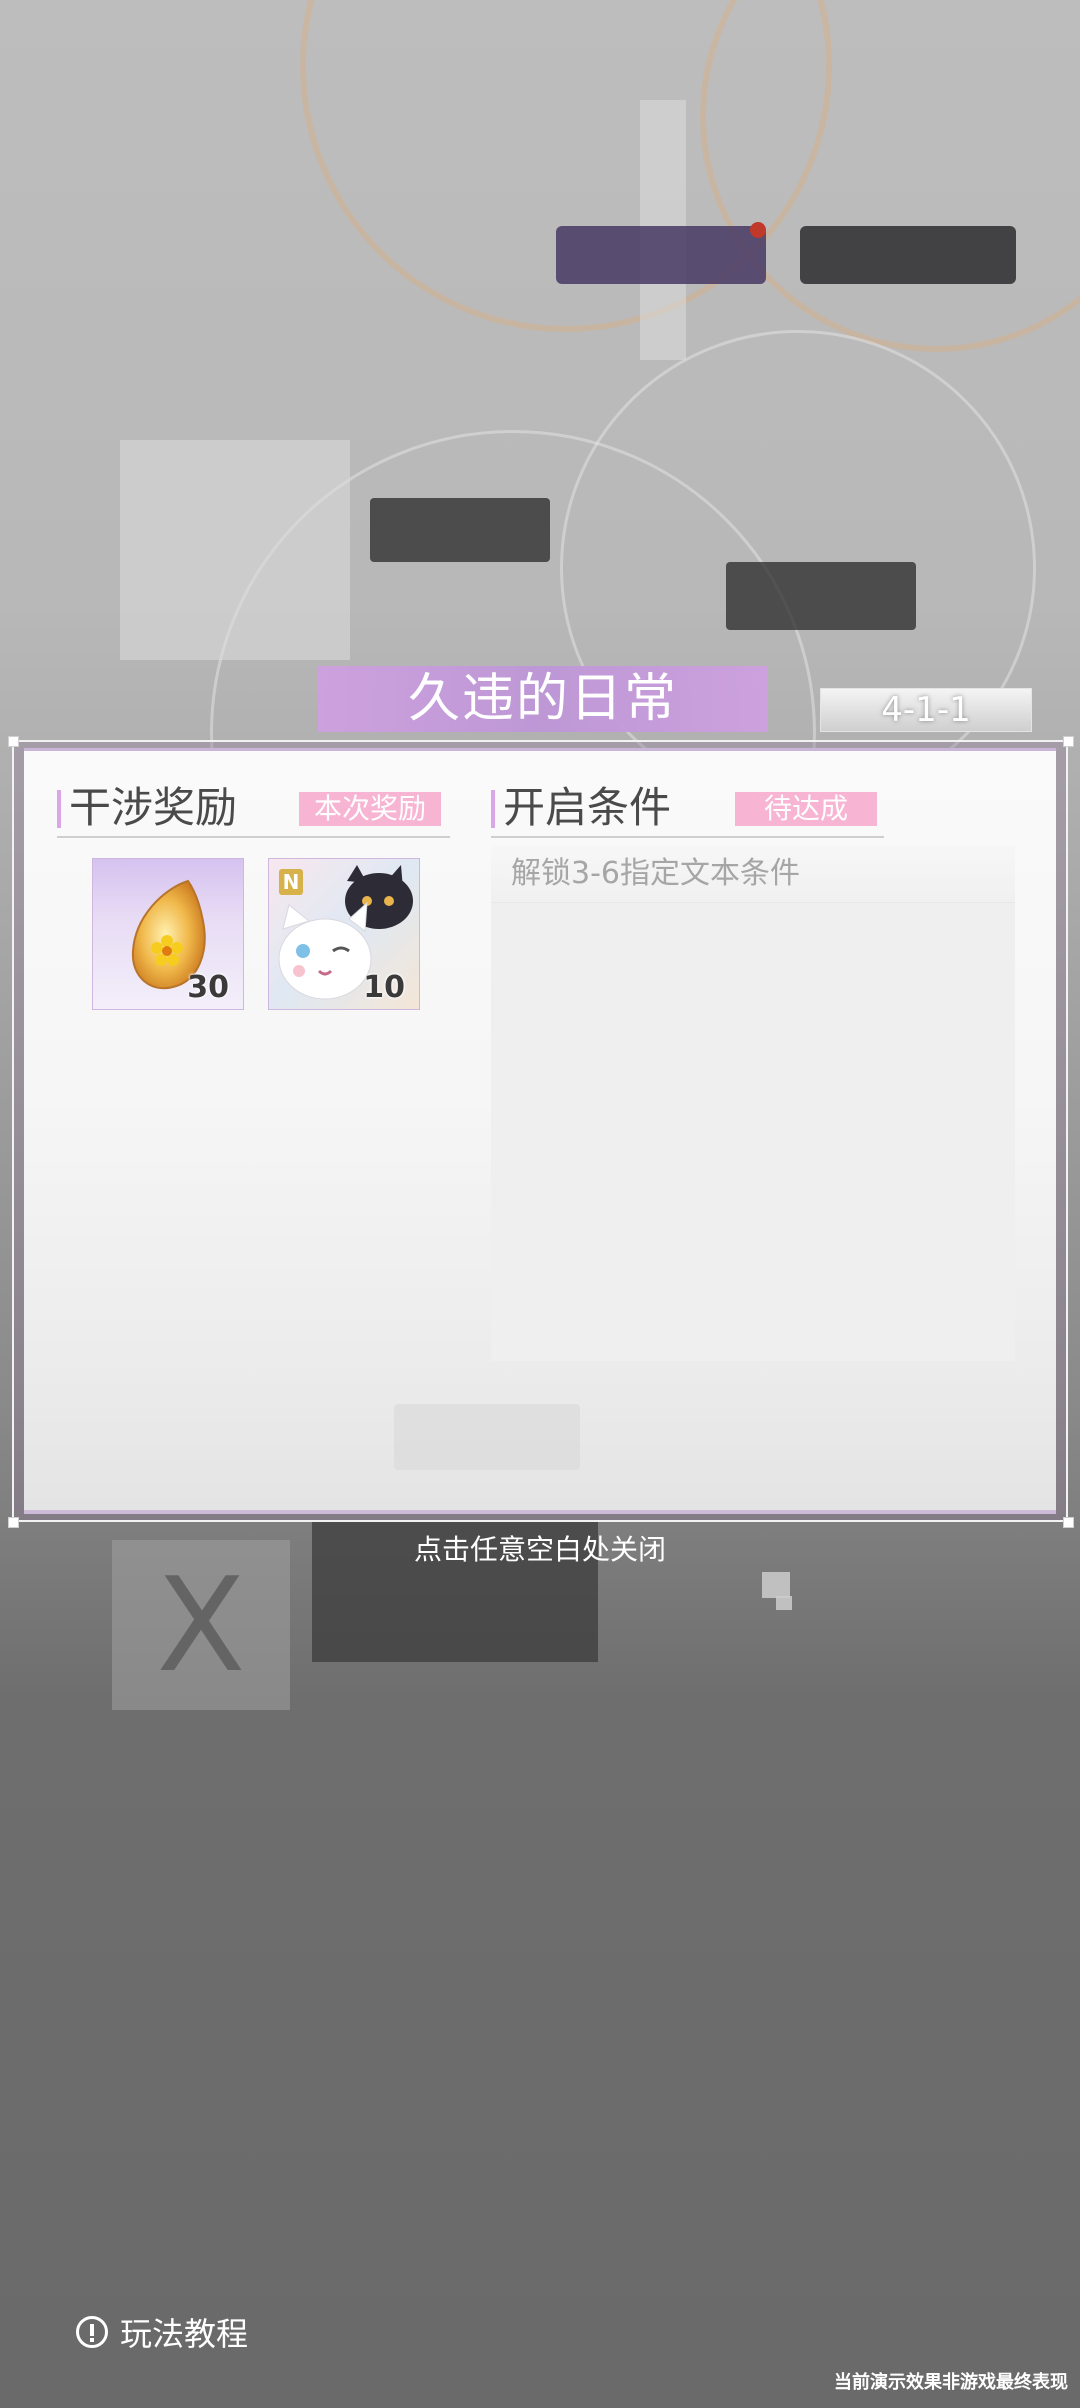  Describe the element at coordinates (753, 874) in the screenshot. I see `condition-item: 解锁3-6指定文本条件` at that location.